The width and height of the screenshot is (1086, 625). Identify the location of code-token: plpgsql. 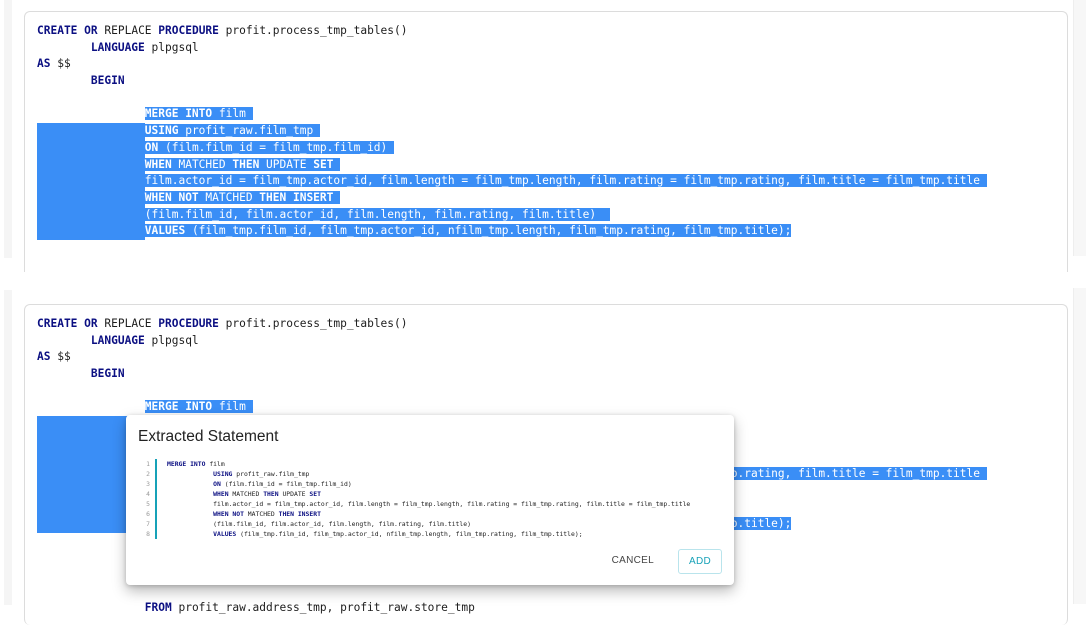
(171, 47).